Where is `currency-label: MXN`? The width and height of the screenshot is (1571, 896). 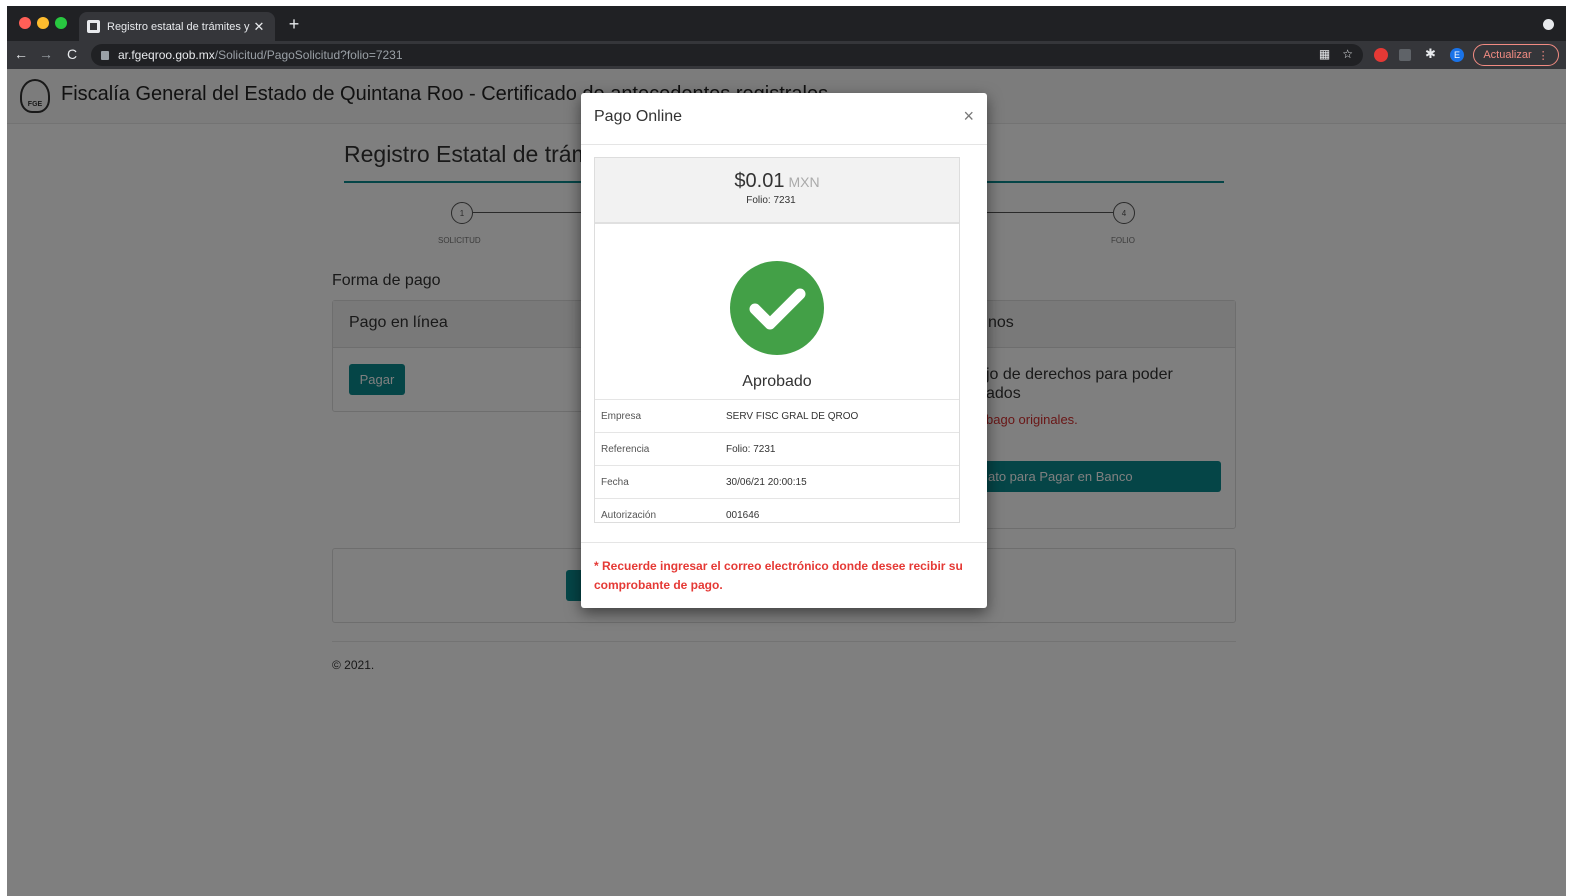 currency-label: MXN is located at coordinates (804, 182).